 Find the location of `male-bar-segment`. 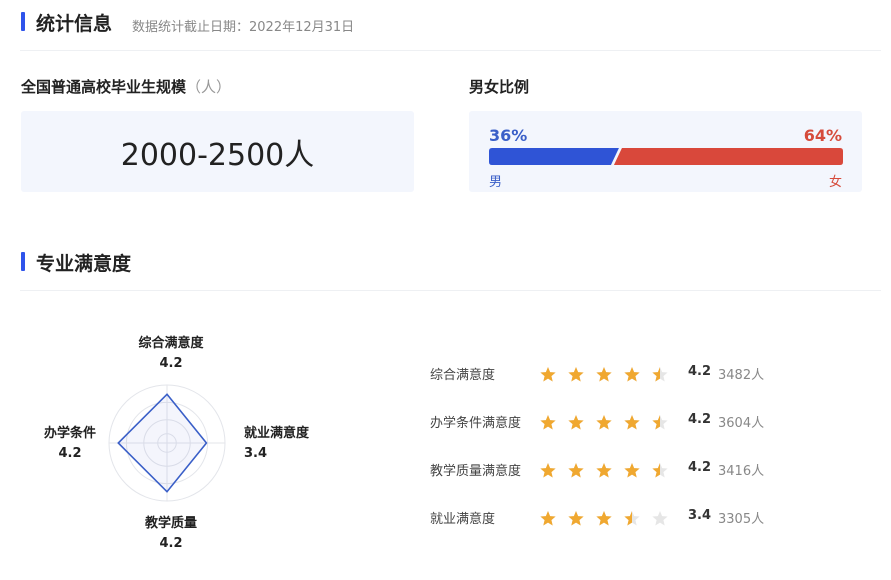

male-bar-segment is located at coordinates (554, 156).